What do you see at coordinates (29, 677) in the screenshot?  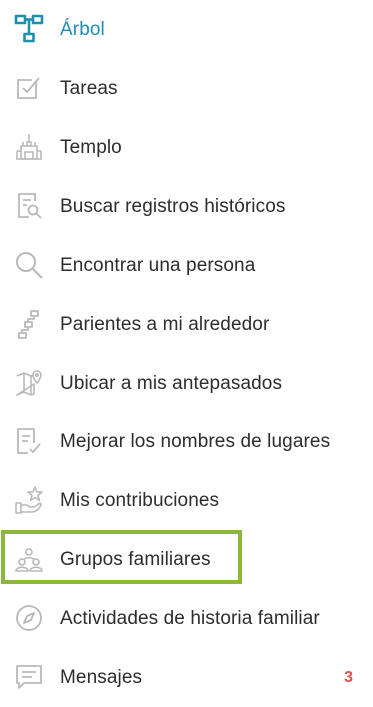 I see `messages-icon` at bounding box center [29, 677].